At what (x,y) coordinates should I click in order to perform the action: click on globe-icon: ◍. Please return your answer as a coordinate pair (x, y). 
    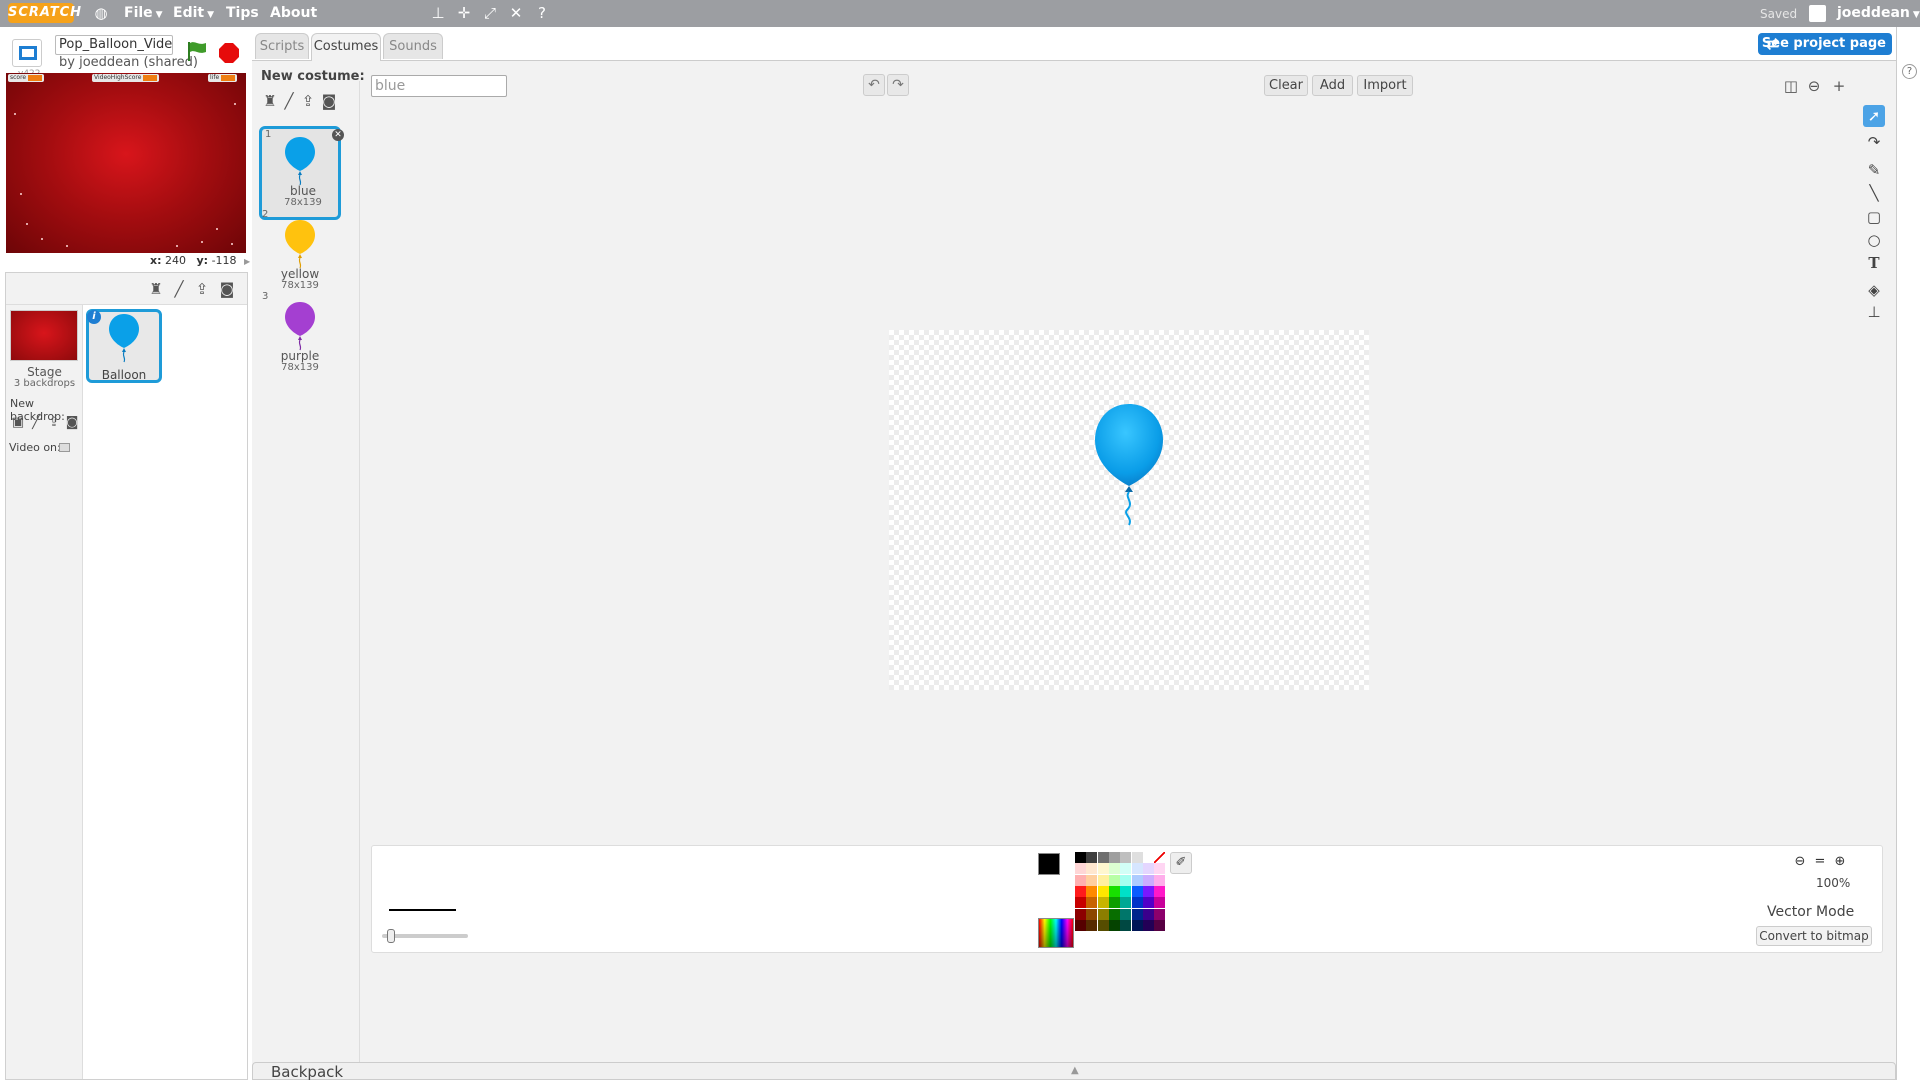
    Looking at the image, I should click on (101, 13).